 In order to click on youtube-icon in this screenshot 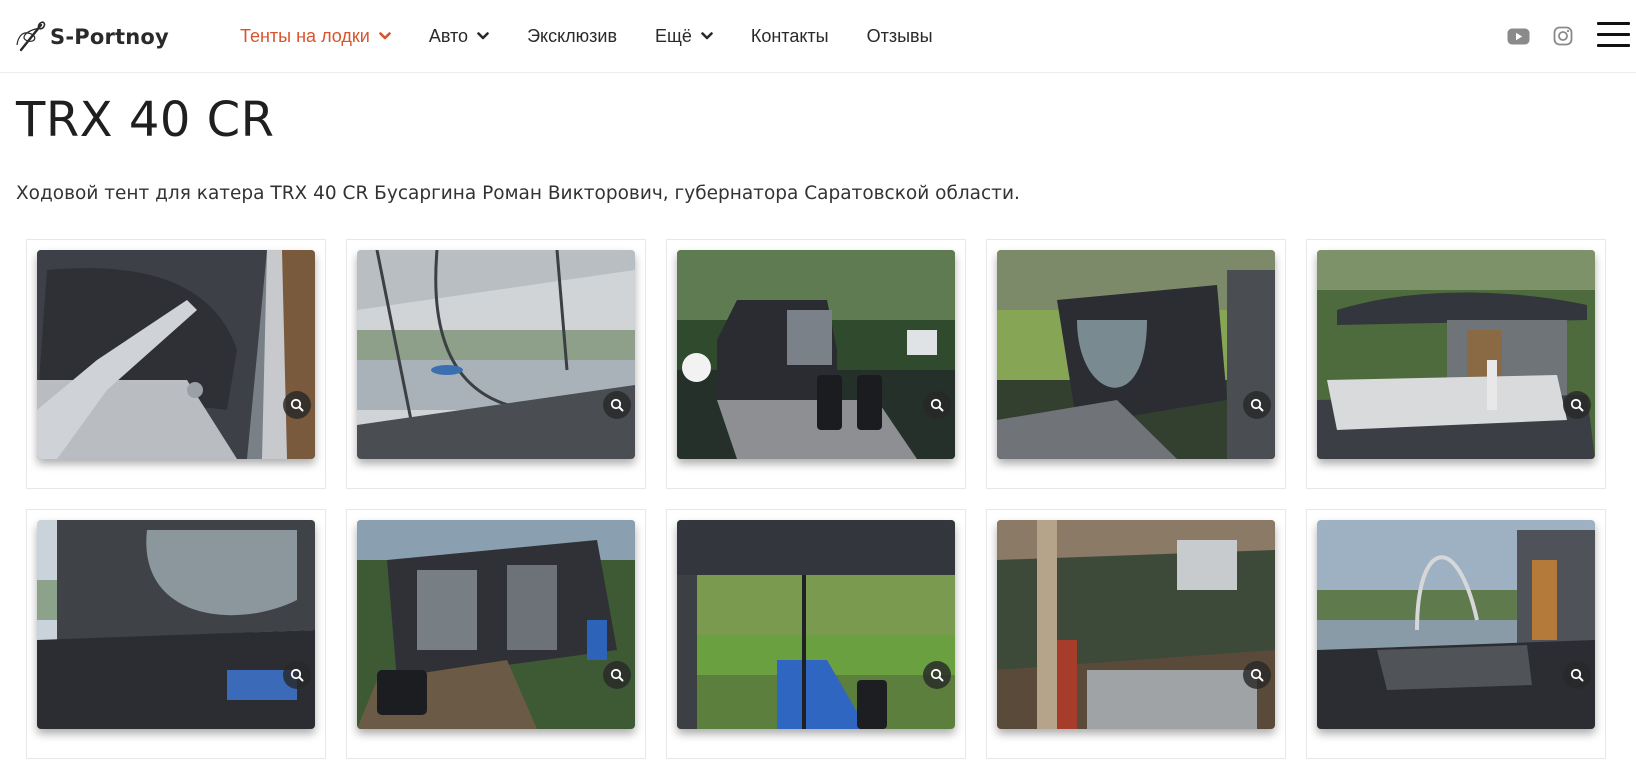, I will do `click(1518, 36)`.